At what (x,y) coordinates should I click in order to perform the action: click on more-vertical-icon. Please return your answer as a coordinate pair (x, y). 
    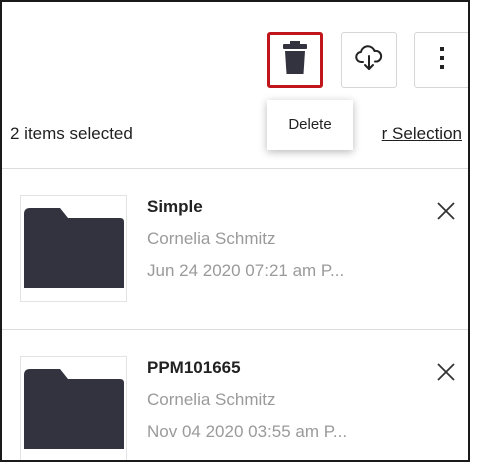
    Looking at the image, I should click on (442, 60).